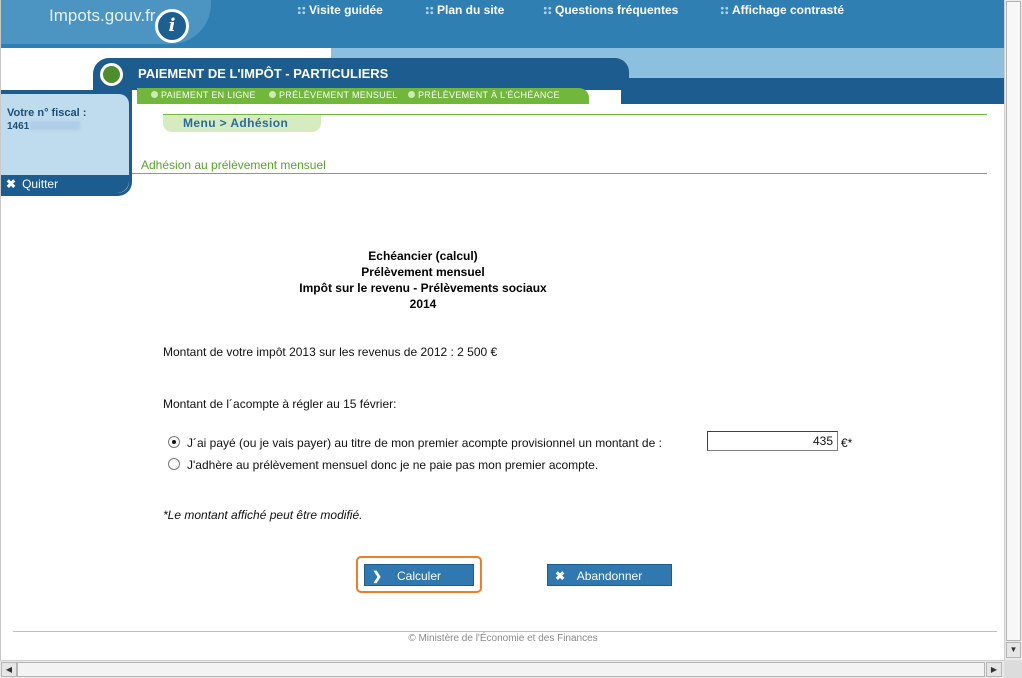  Describe the element at coordinates (11, 184) in the screenshot. I see `close-icon: ✖` at that location.